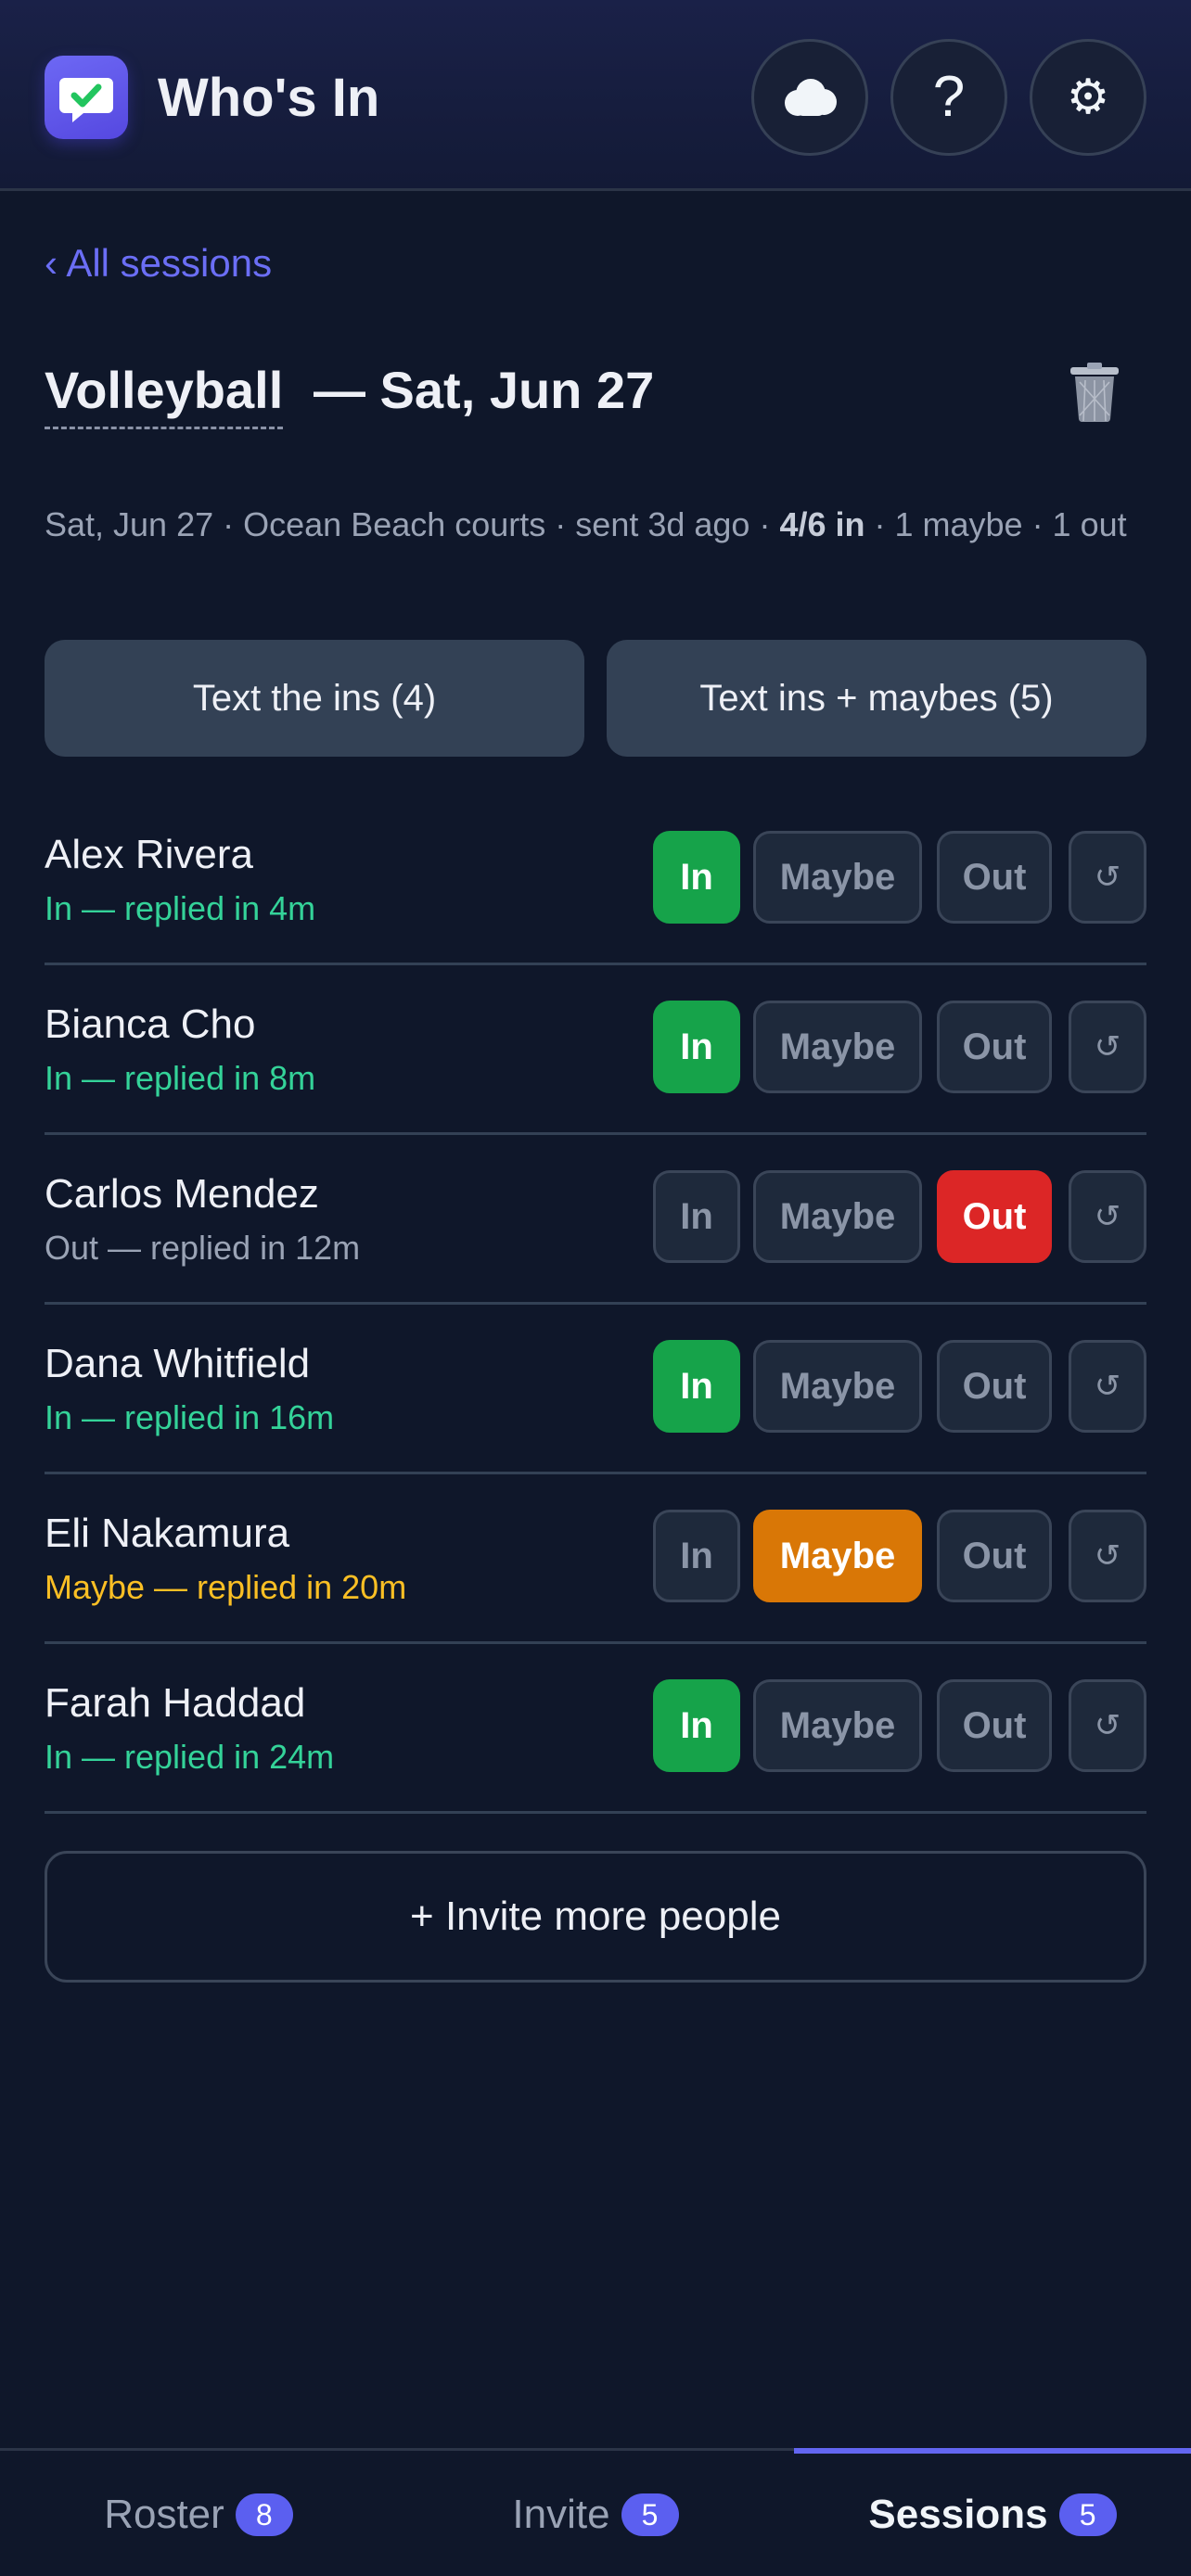 This screenshot has height=2576, width=1191. I want to click on summary-other-counts: · 1 maybe · 1 out, so click(996, 524).